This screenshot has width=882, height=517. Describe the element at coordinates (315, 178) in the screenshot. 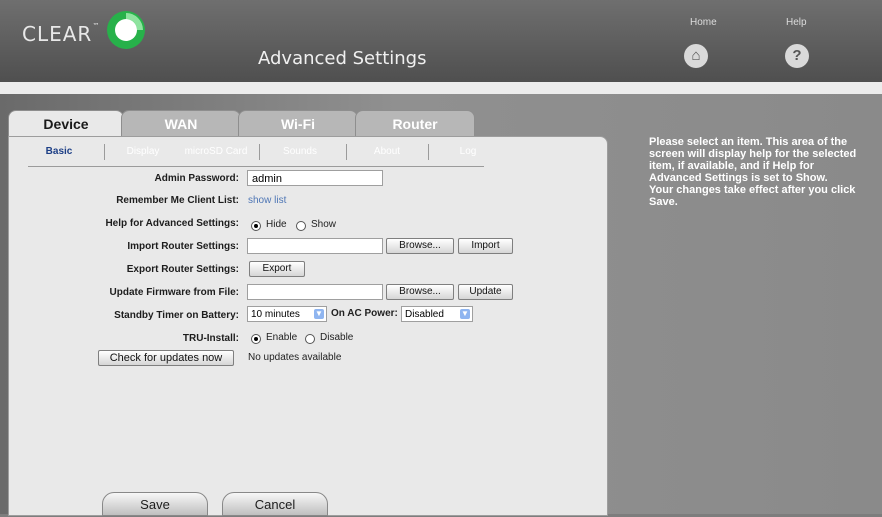

I see `admin-password-input: admin` at that location.